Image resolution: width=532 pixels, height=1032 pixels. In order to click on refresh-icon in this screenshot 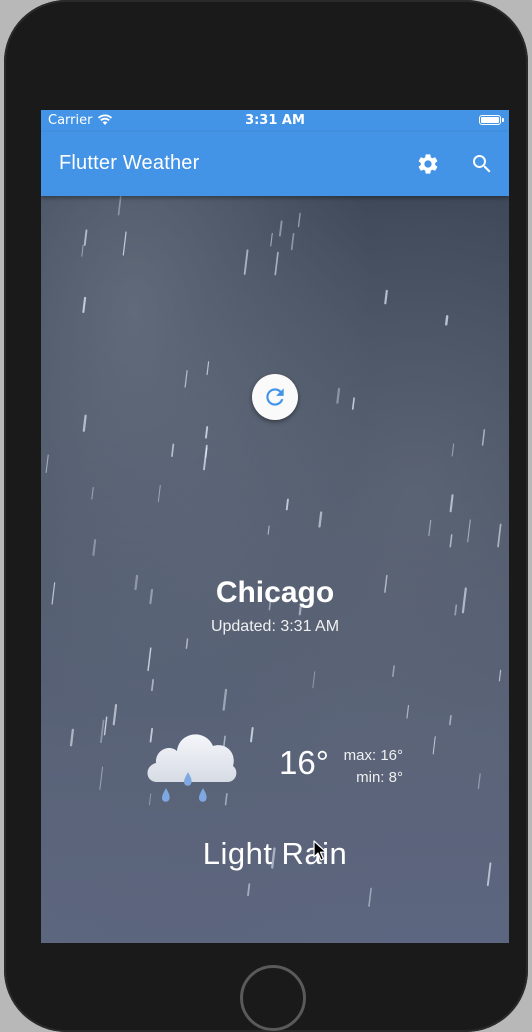, I will do `click(275, 397)`.